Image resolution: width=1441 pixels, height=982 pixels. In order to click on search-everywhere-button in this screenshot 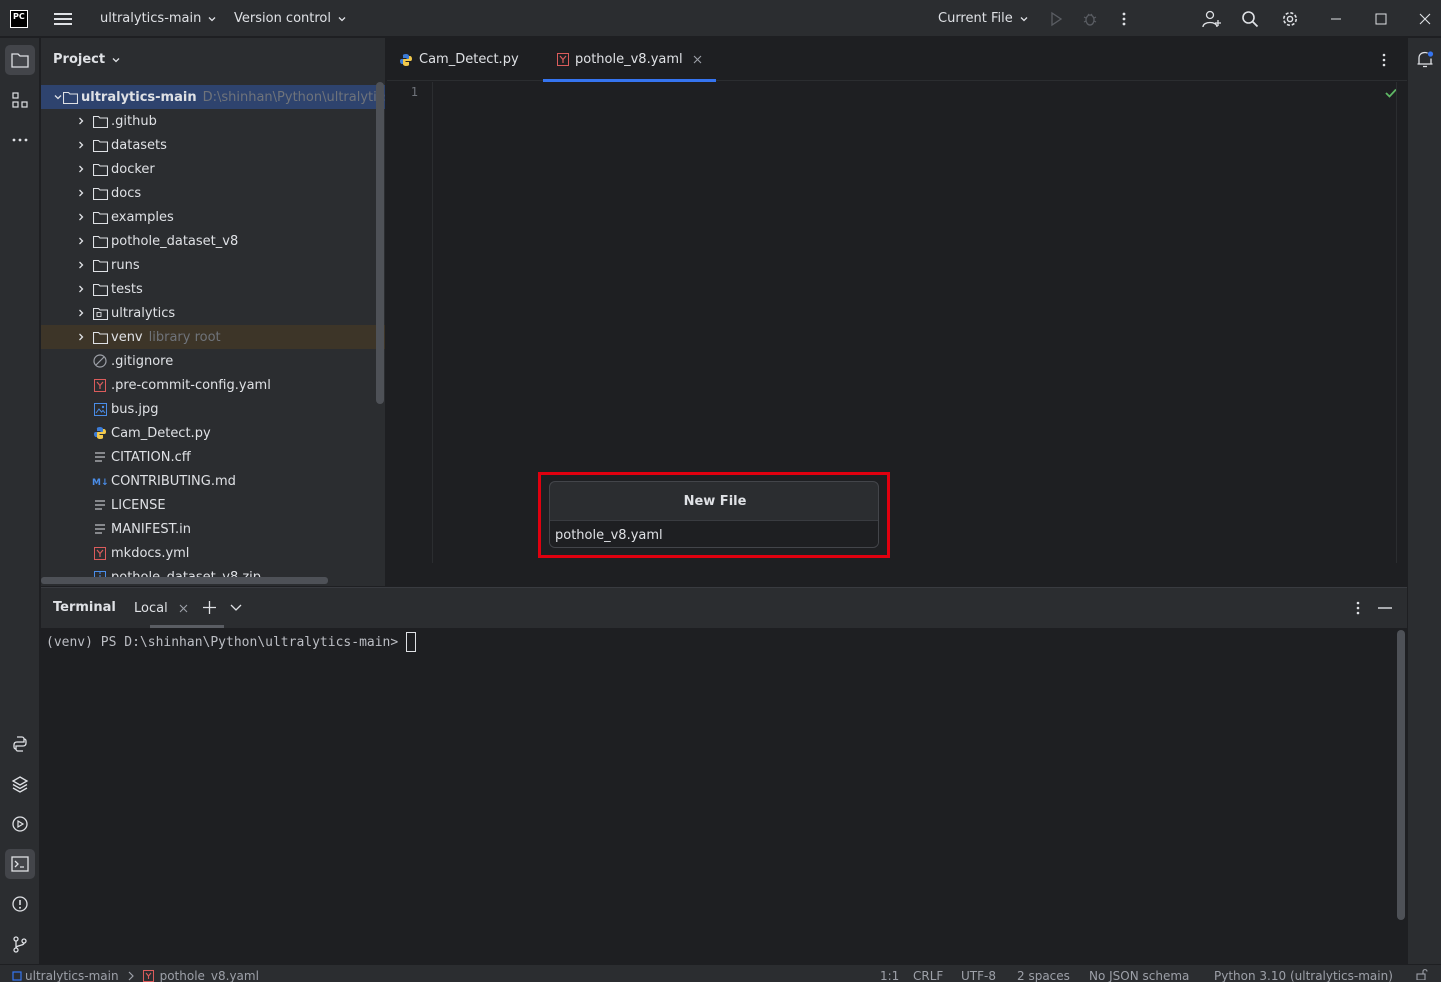, I will do `click(1250, 18)`.